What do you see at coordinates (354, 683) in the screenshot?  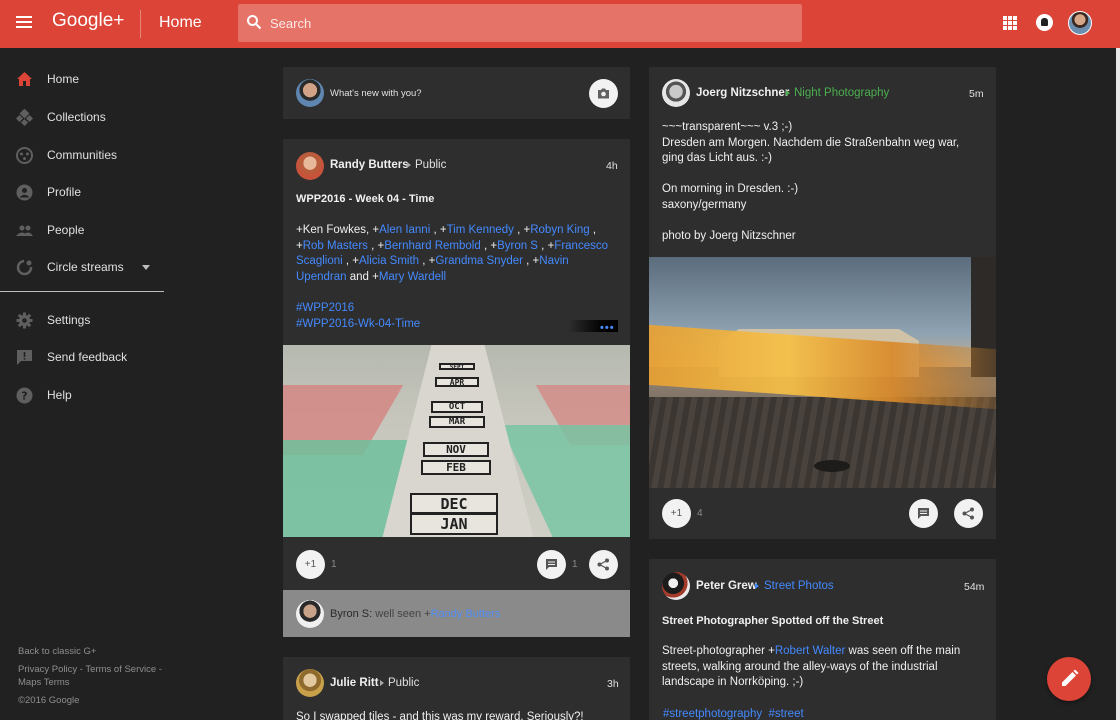 I see `post-author: Julie Ritt` at bounding box center [354, 683].